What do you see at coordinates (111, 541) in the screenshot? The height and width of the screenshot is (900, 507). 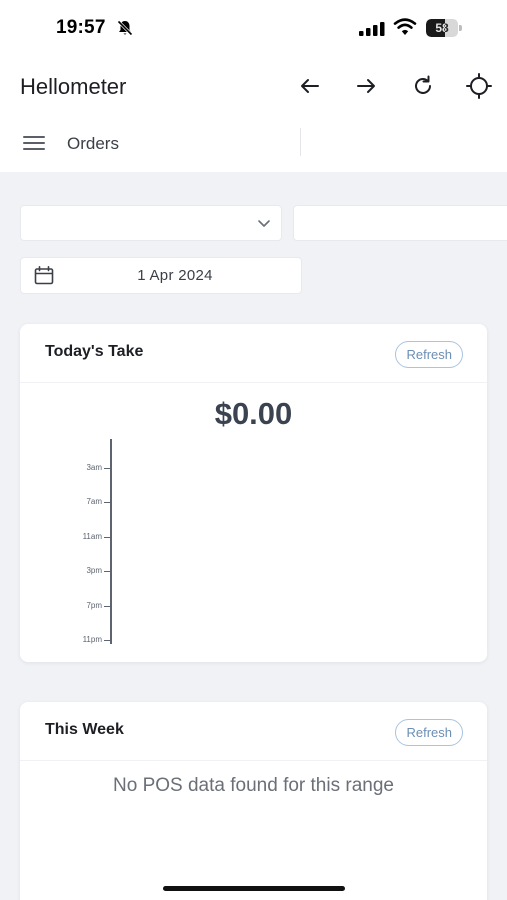 I see `chart-y-axis` at bounding box center [111, 541].